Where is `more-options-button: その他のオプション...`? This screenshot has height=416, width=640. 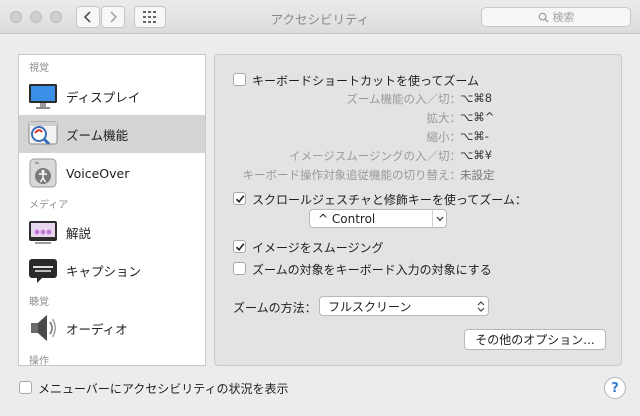
more-options-button: その他のオプション... is located at coordinates (535, 339).